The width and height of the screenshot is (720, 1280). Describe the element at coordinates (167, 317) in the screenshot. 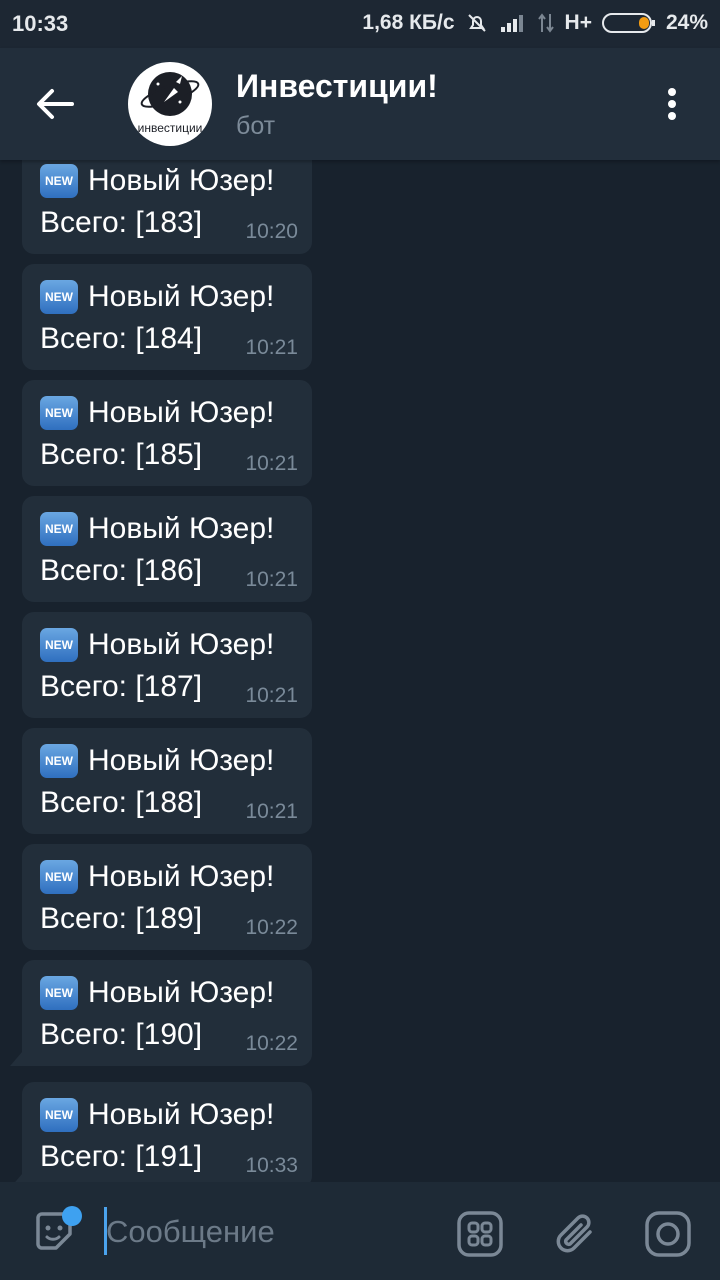

I see `message-bubble: NEW Новый Юзер! Всего: [184] 10:21` at that location.